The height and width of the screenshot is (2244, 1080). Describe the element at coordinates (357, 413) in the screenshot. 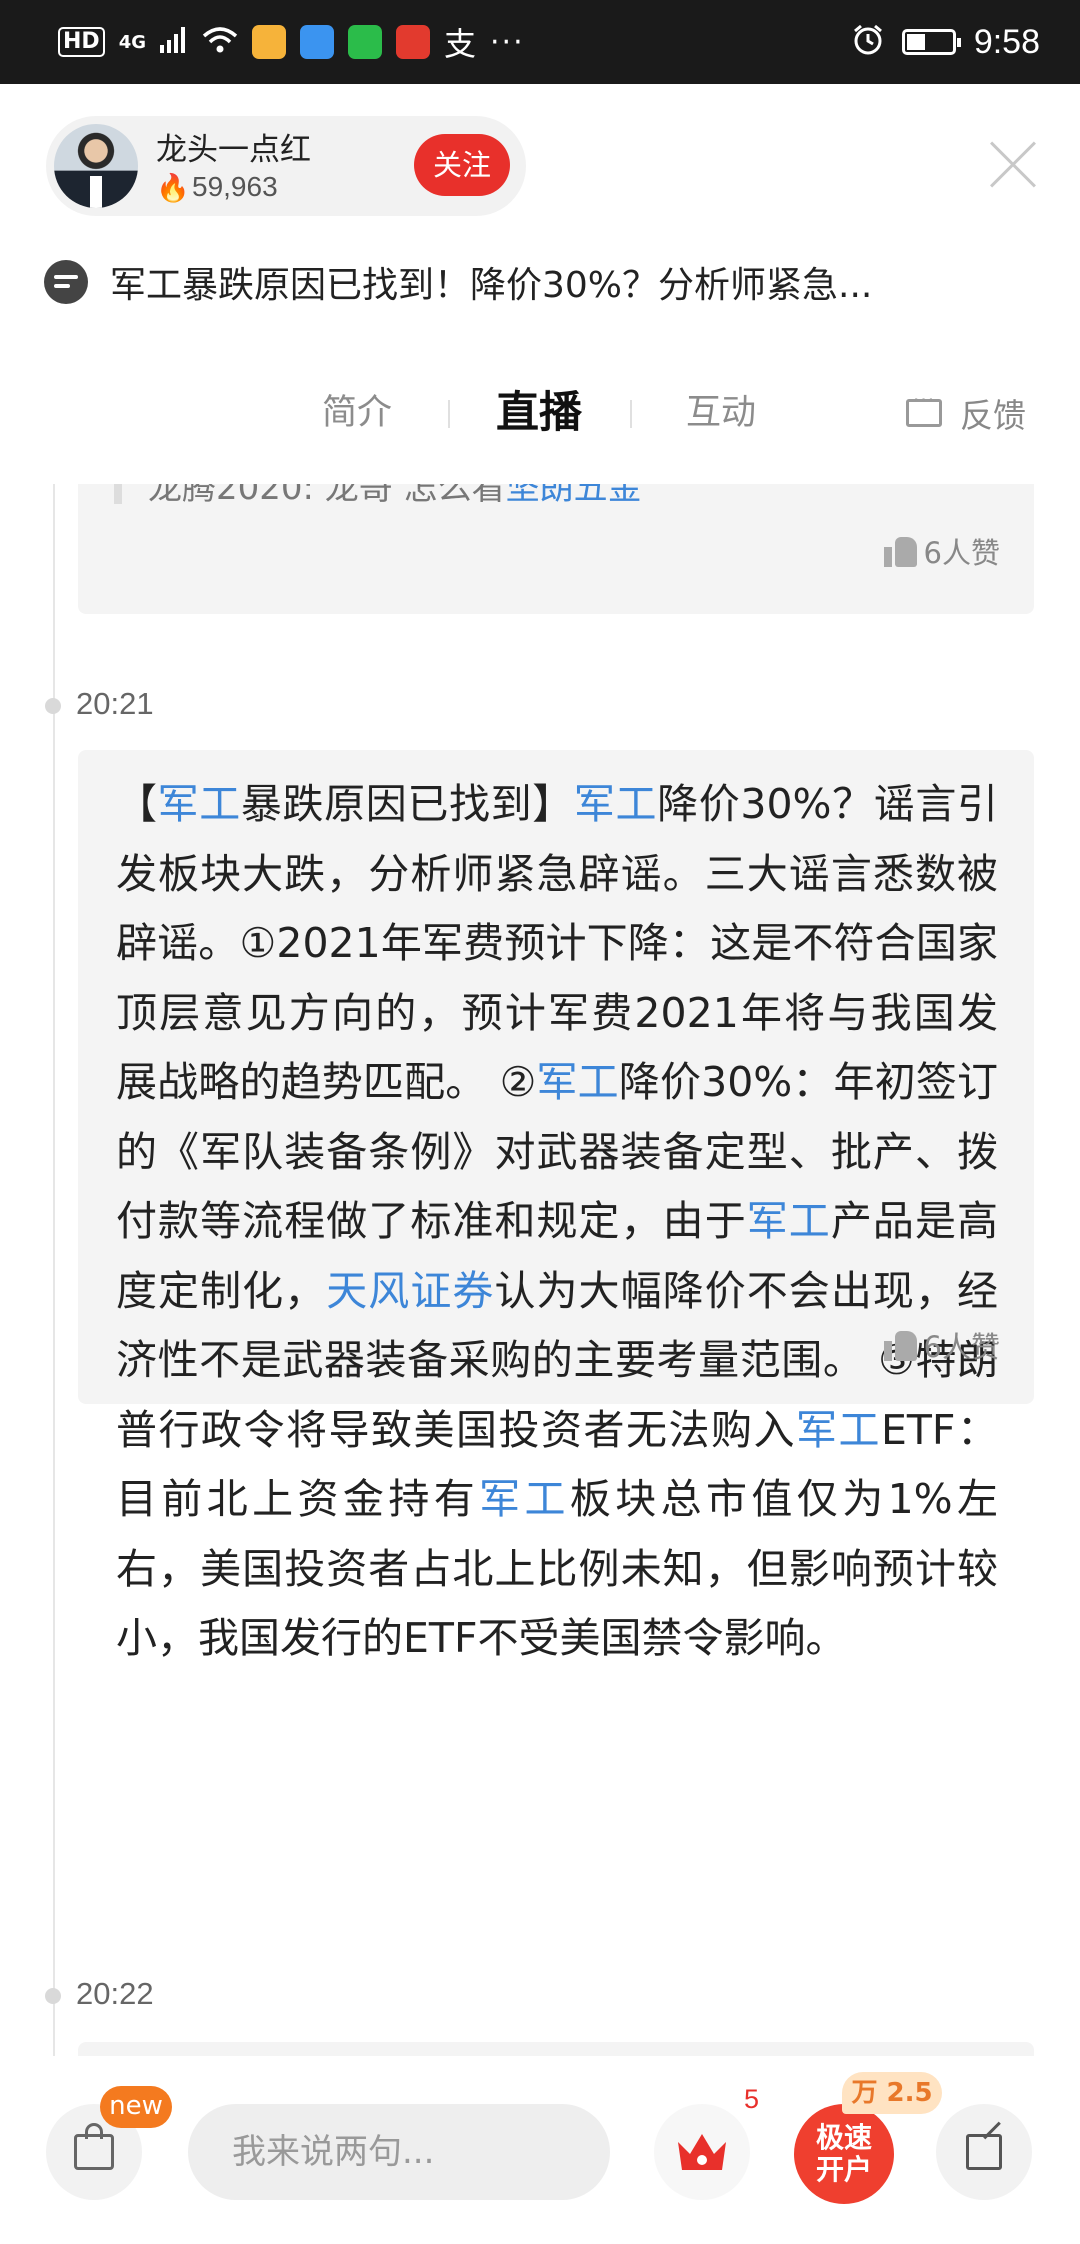

I see `tab-intro: 简介` at that location.